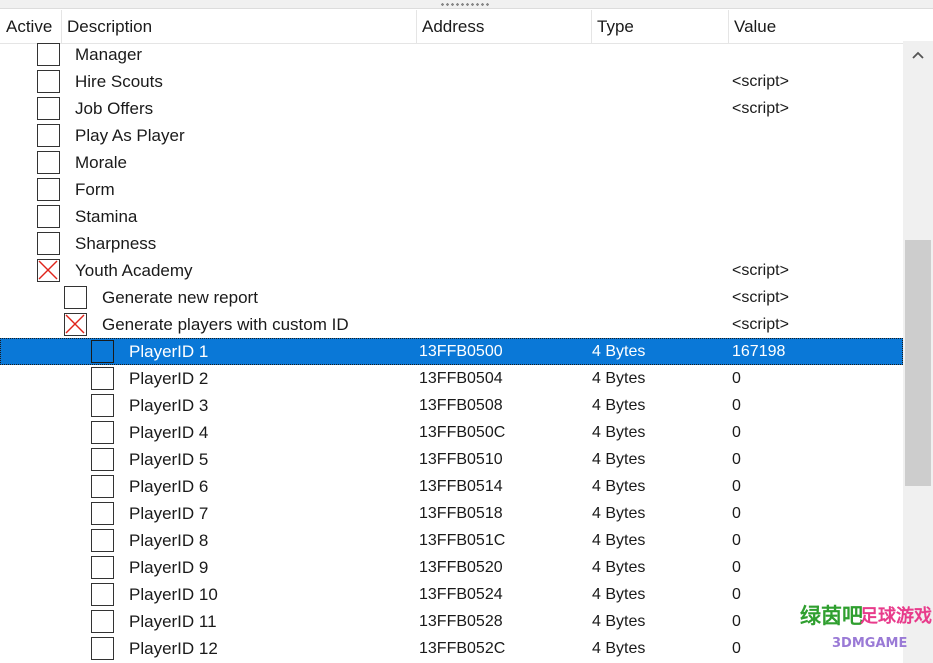  I want to click on table-row: Manager, so click(451, 54).